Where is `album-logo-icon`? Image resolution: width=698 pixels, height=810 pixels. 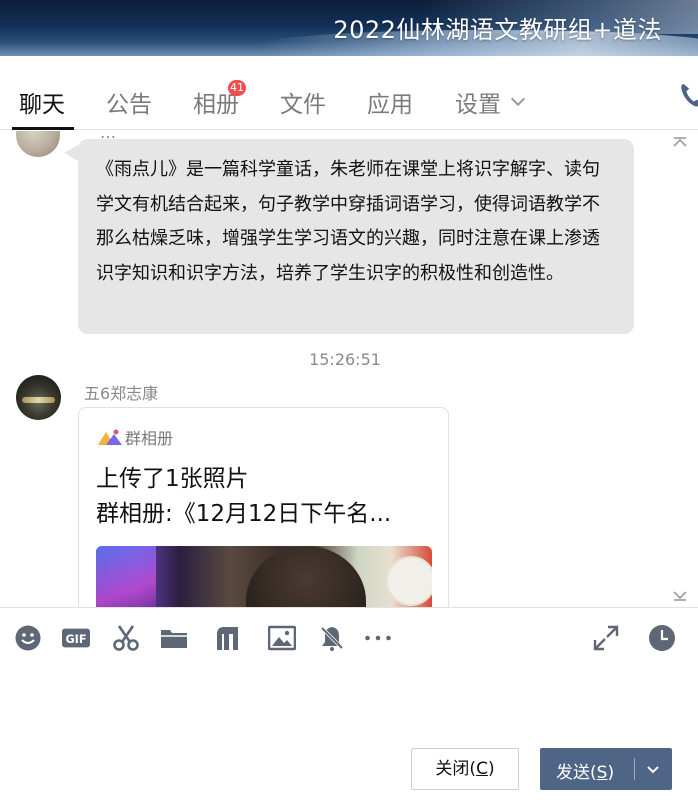 album-logo-icon is located at coordinates (110, 437).